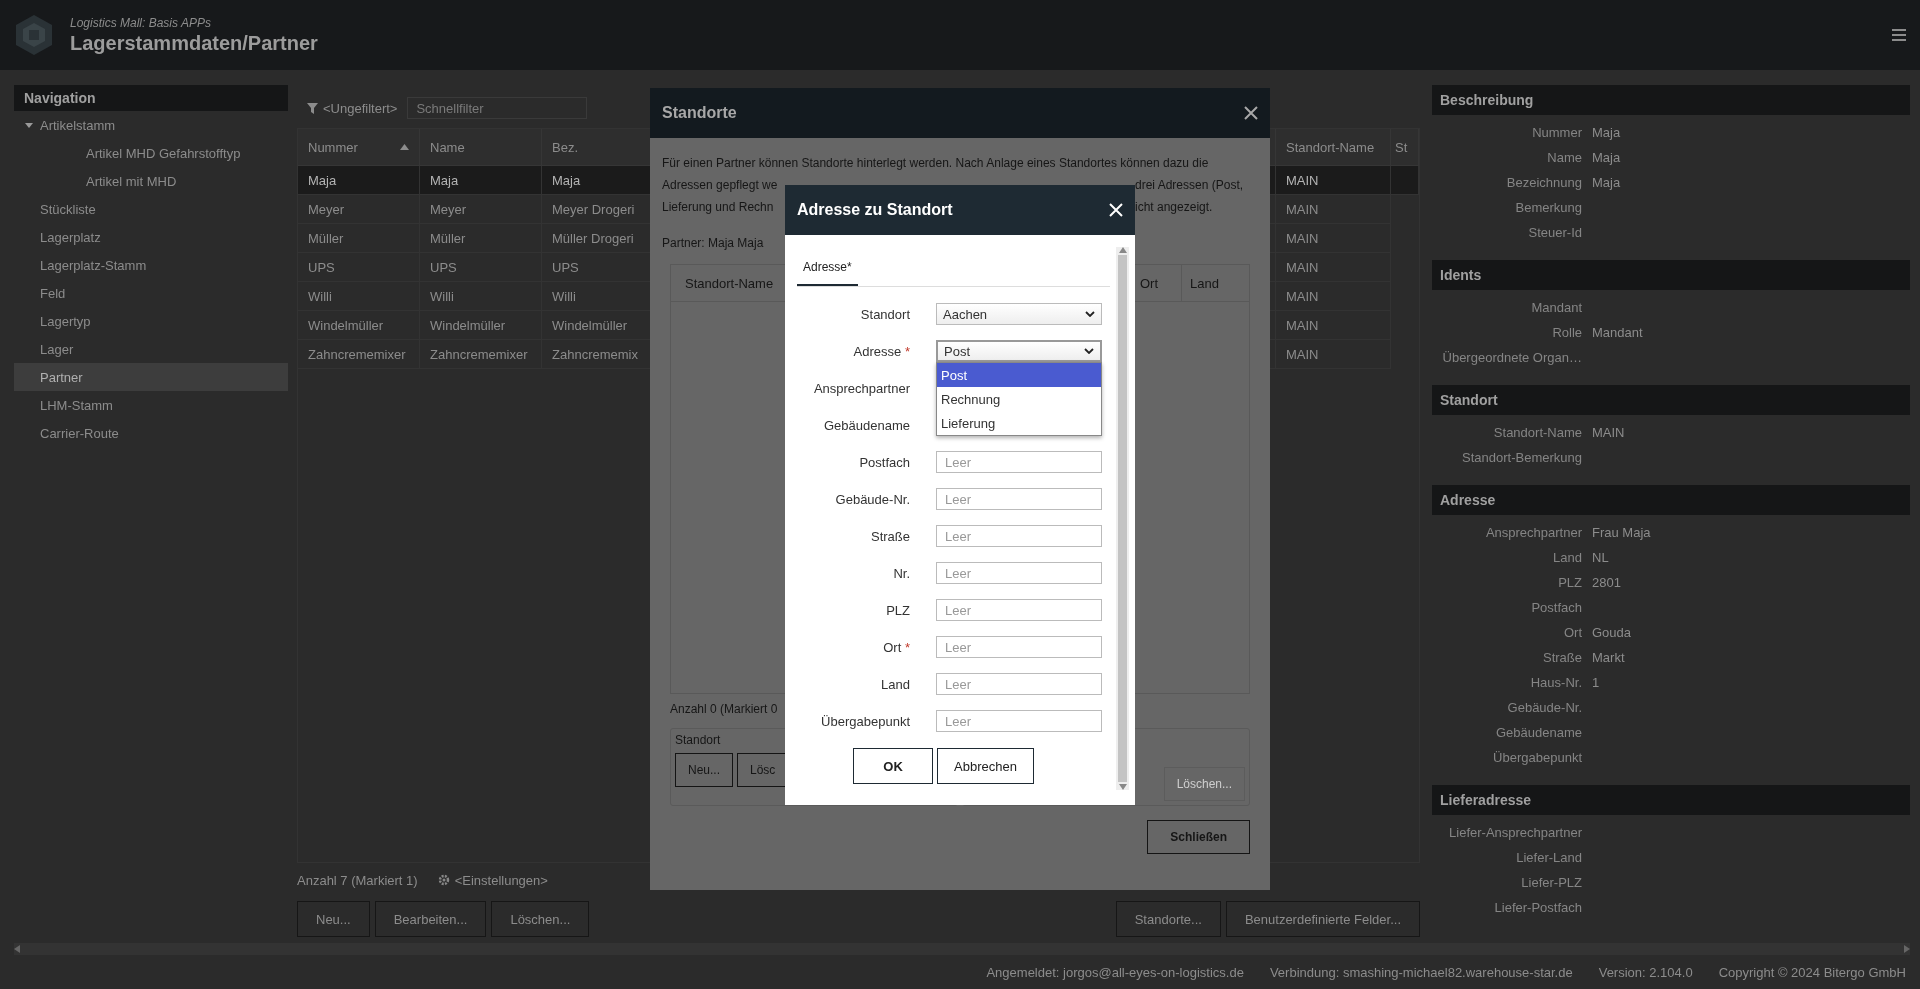  What do you see at coordinates (194, 43) in the screenshot?
I see `page-title: Lagerstammdaten/Partner` at bounding box center [194, 43].